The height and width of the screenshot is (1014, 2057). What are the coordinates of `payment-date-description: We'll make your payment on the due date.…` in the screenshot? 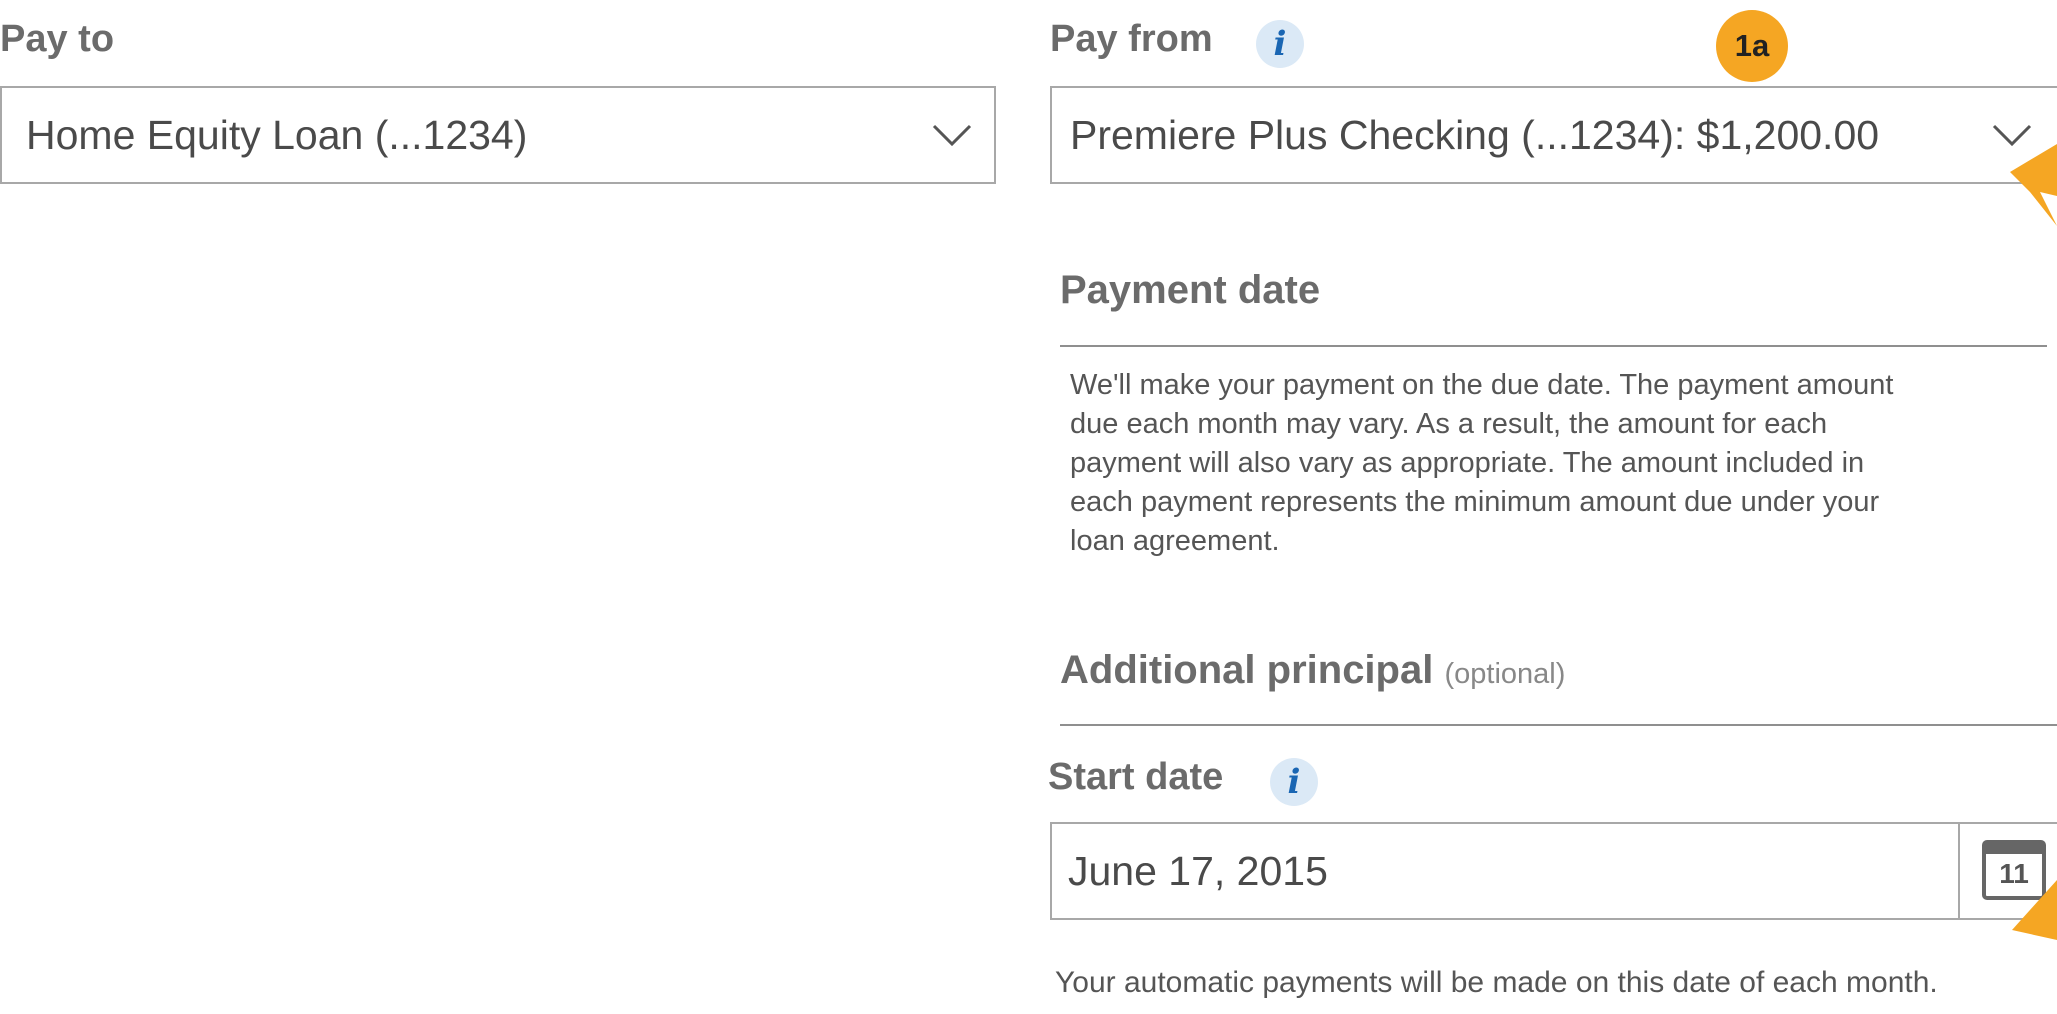 It's located at (1482, 463).